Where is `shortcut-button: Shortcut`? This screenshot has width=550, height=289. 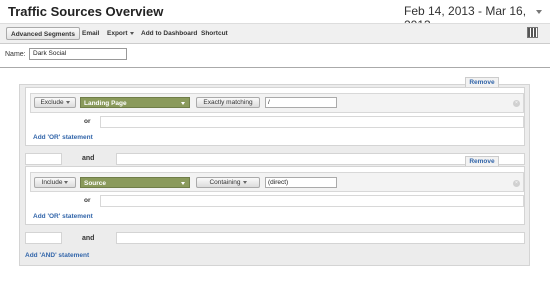 shortcut-button: Shortcut is located at coordinates (214, 33).